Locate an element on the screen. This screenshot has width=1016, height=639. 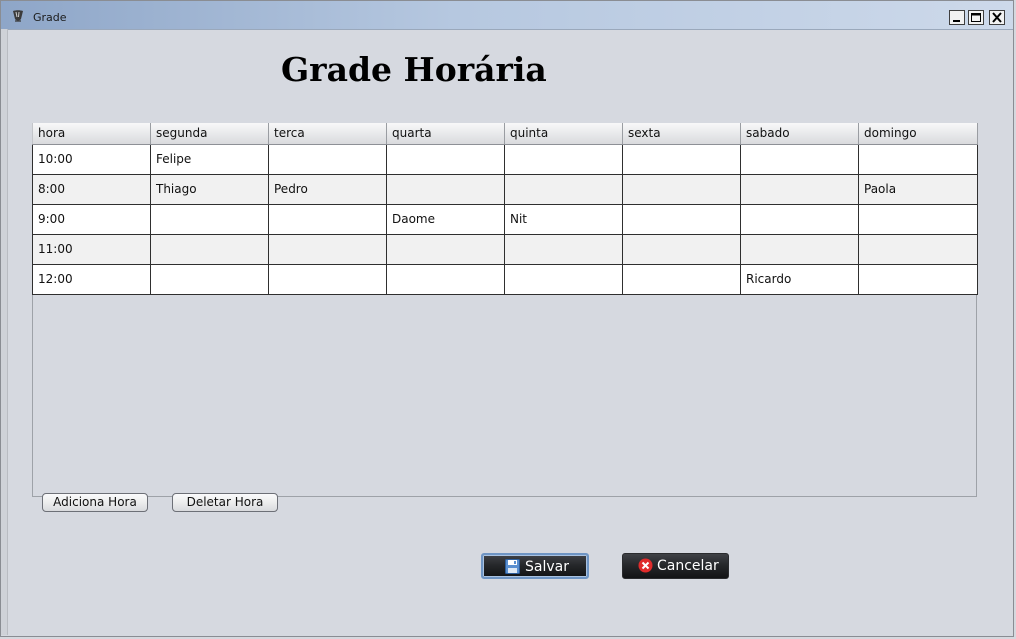
table-row: 9:00 Daome Nit is located at coordinates (505, 219).